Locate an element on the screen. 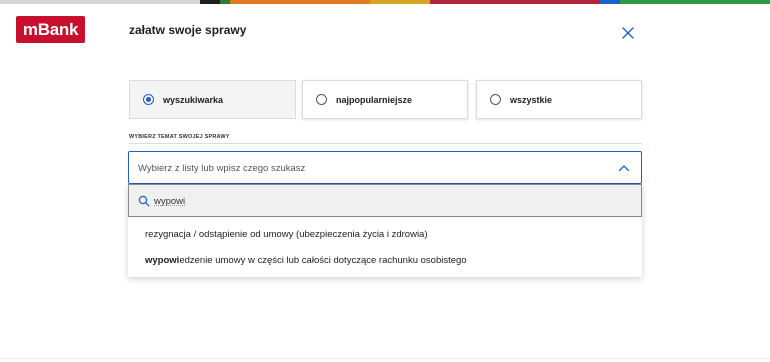 The width and height of the screenshot is (770, 362). dropdown-search-box is located at coordinates (385, 200).